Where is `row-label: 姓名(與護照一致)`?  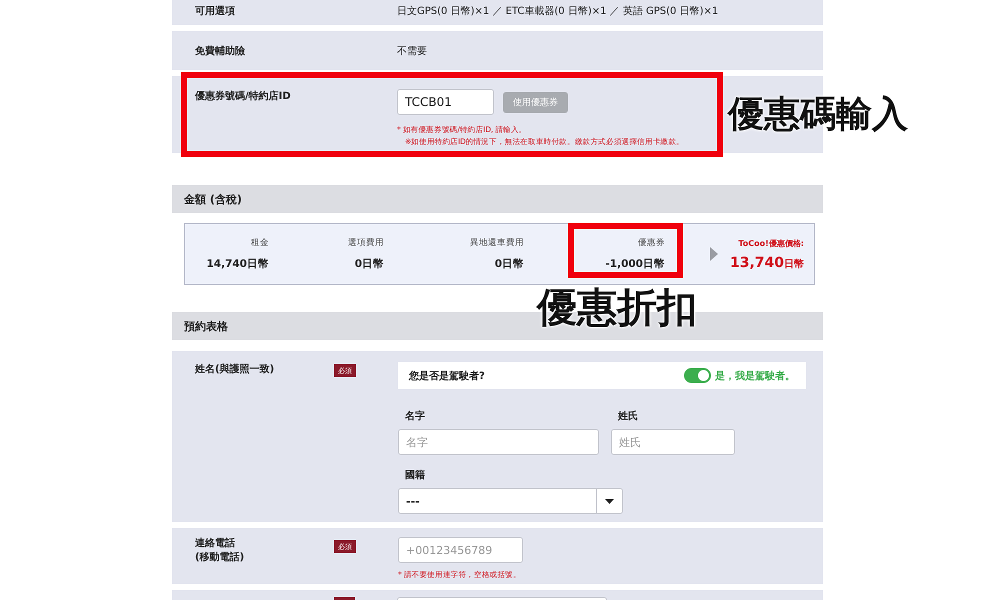
row-label: 姓名(與護照一致) is located at coordinates (235, 369).